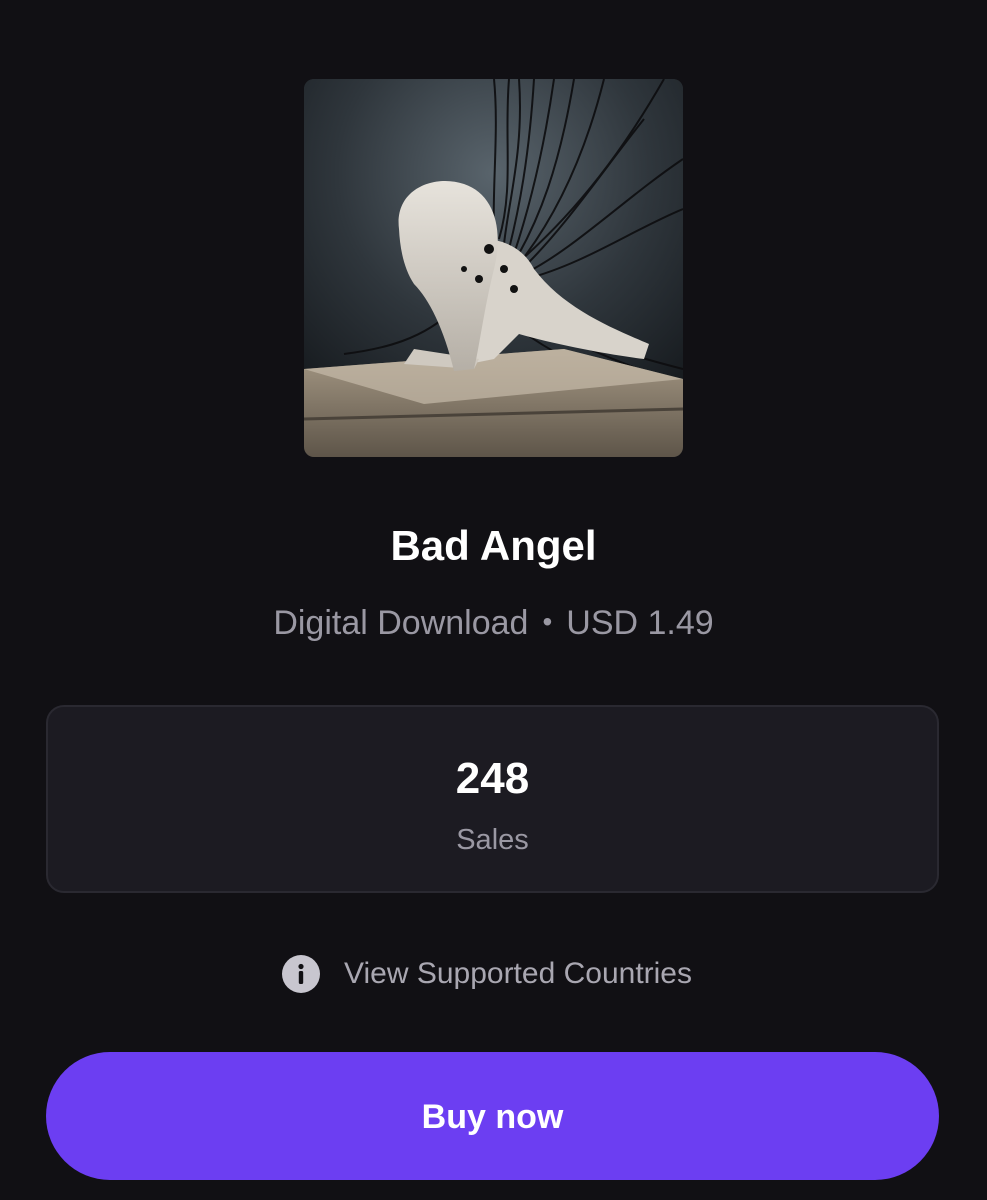 The height and width of the screenshot is (1200, 987). Describe the element at coordinates (301, 974) in the screenshot. I see `info-icon` at that location.